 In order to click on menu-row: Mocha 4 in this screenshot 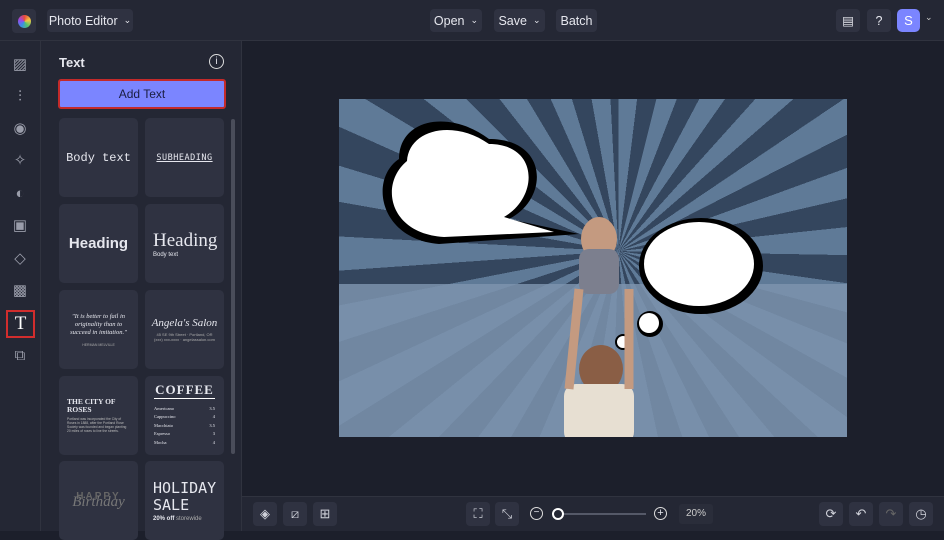, I will do `click(184, 442)`.